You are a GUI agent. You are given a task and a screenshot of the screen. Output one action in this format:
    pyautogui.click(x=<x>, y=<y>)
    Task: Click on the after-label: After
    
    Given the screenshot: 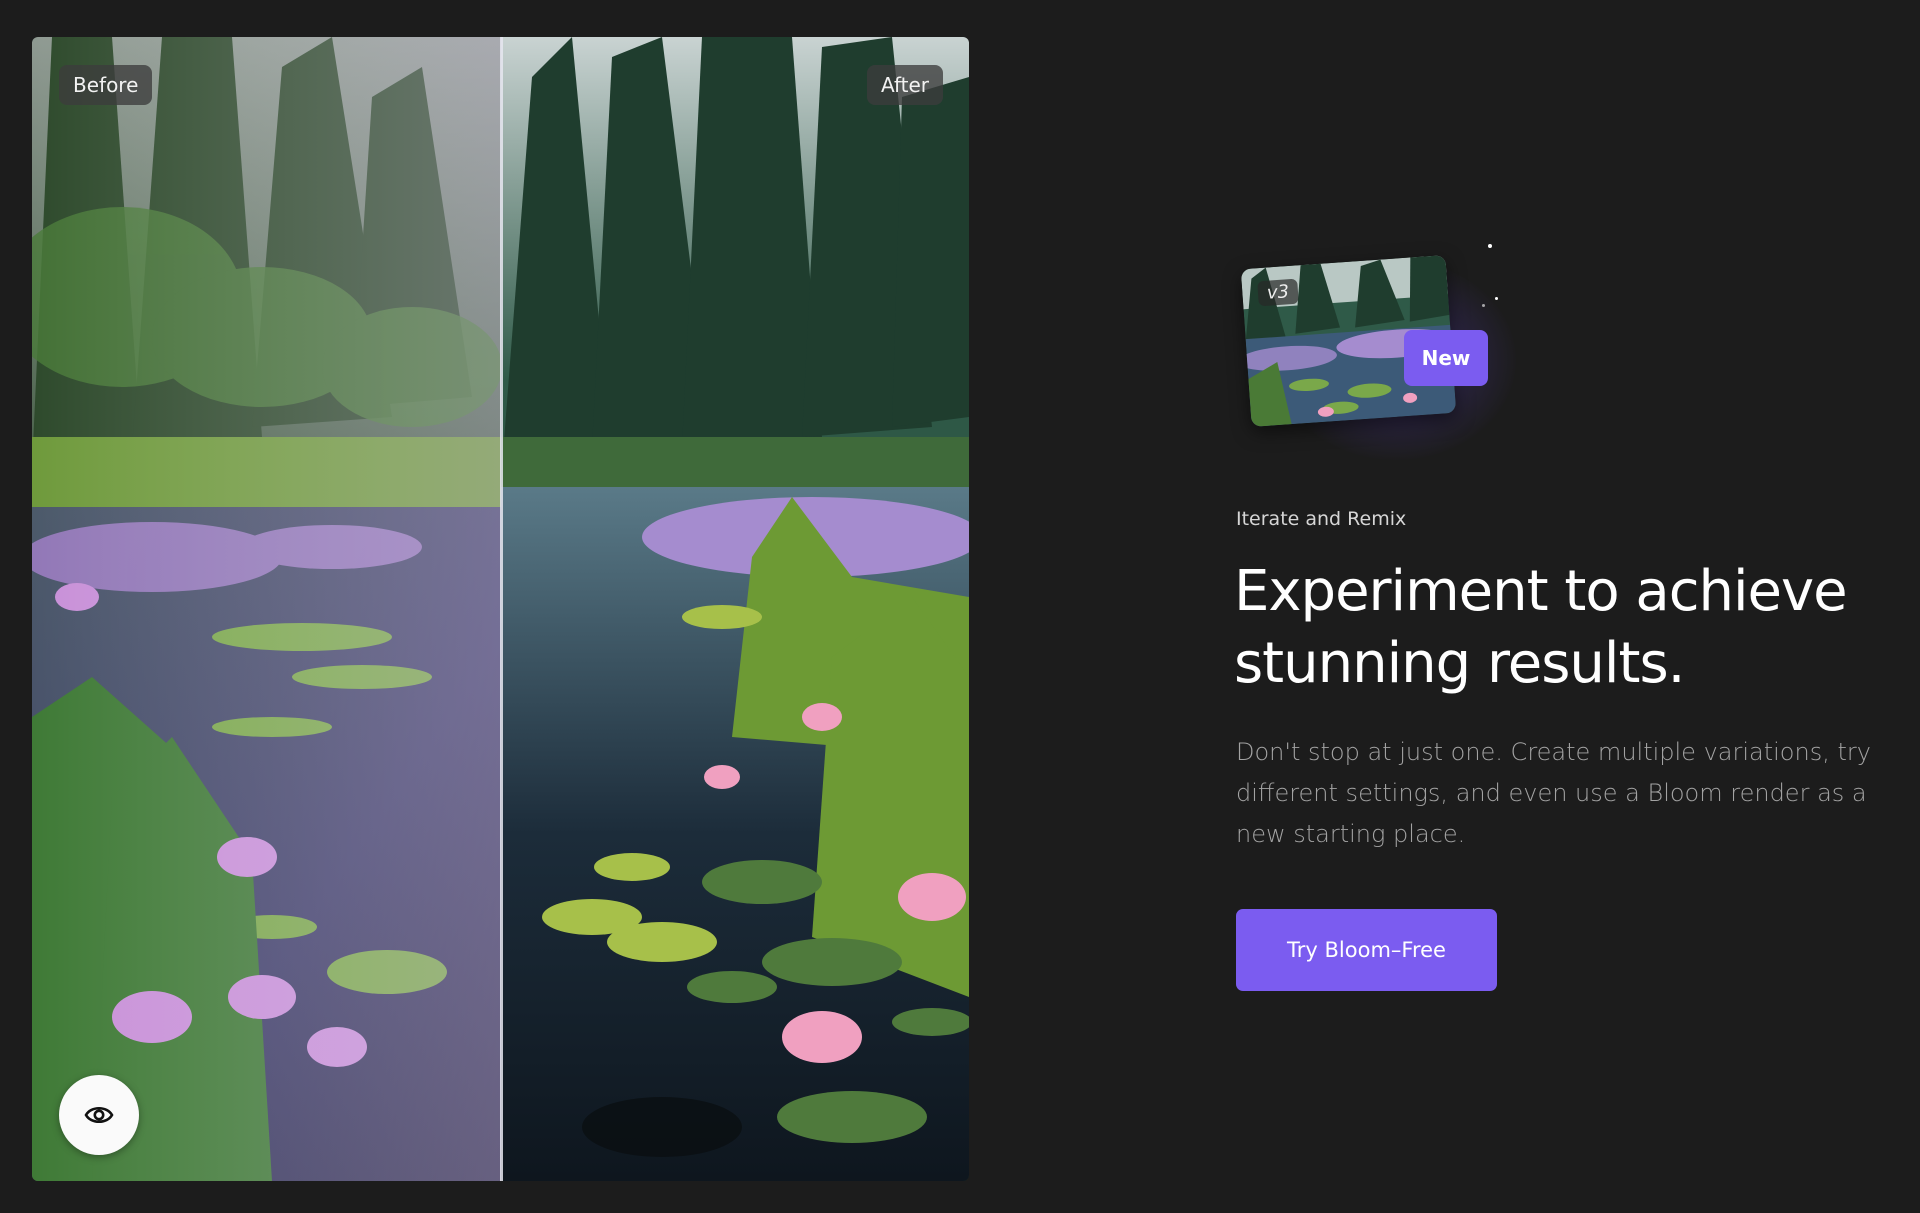 What is the action you would take?
    pyautogui.click(x=904, y=85)
    